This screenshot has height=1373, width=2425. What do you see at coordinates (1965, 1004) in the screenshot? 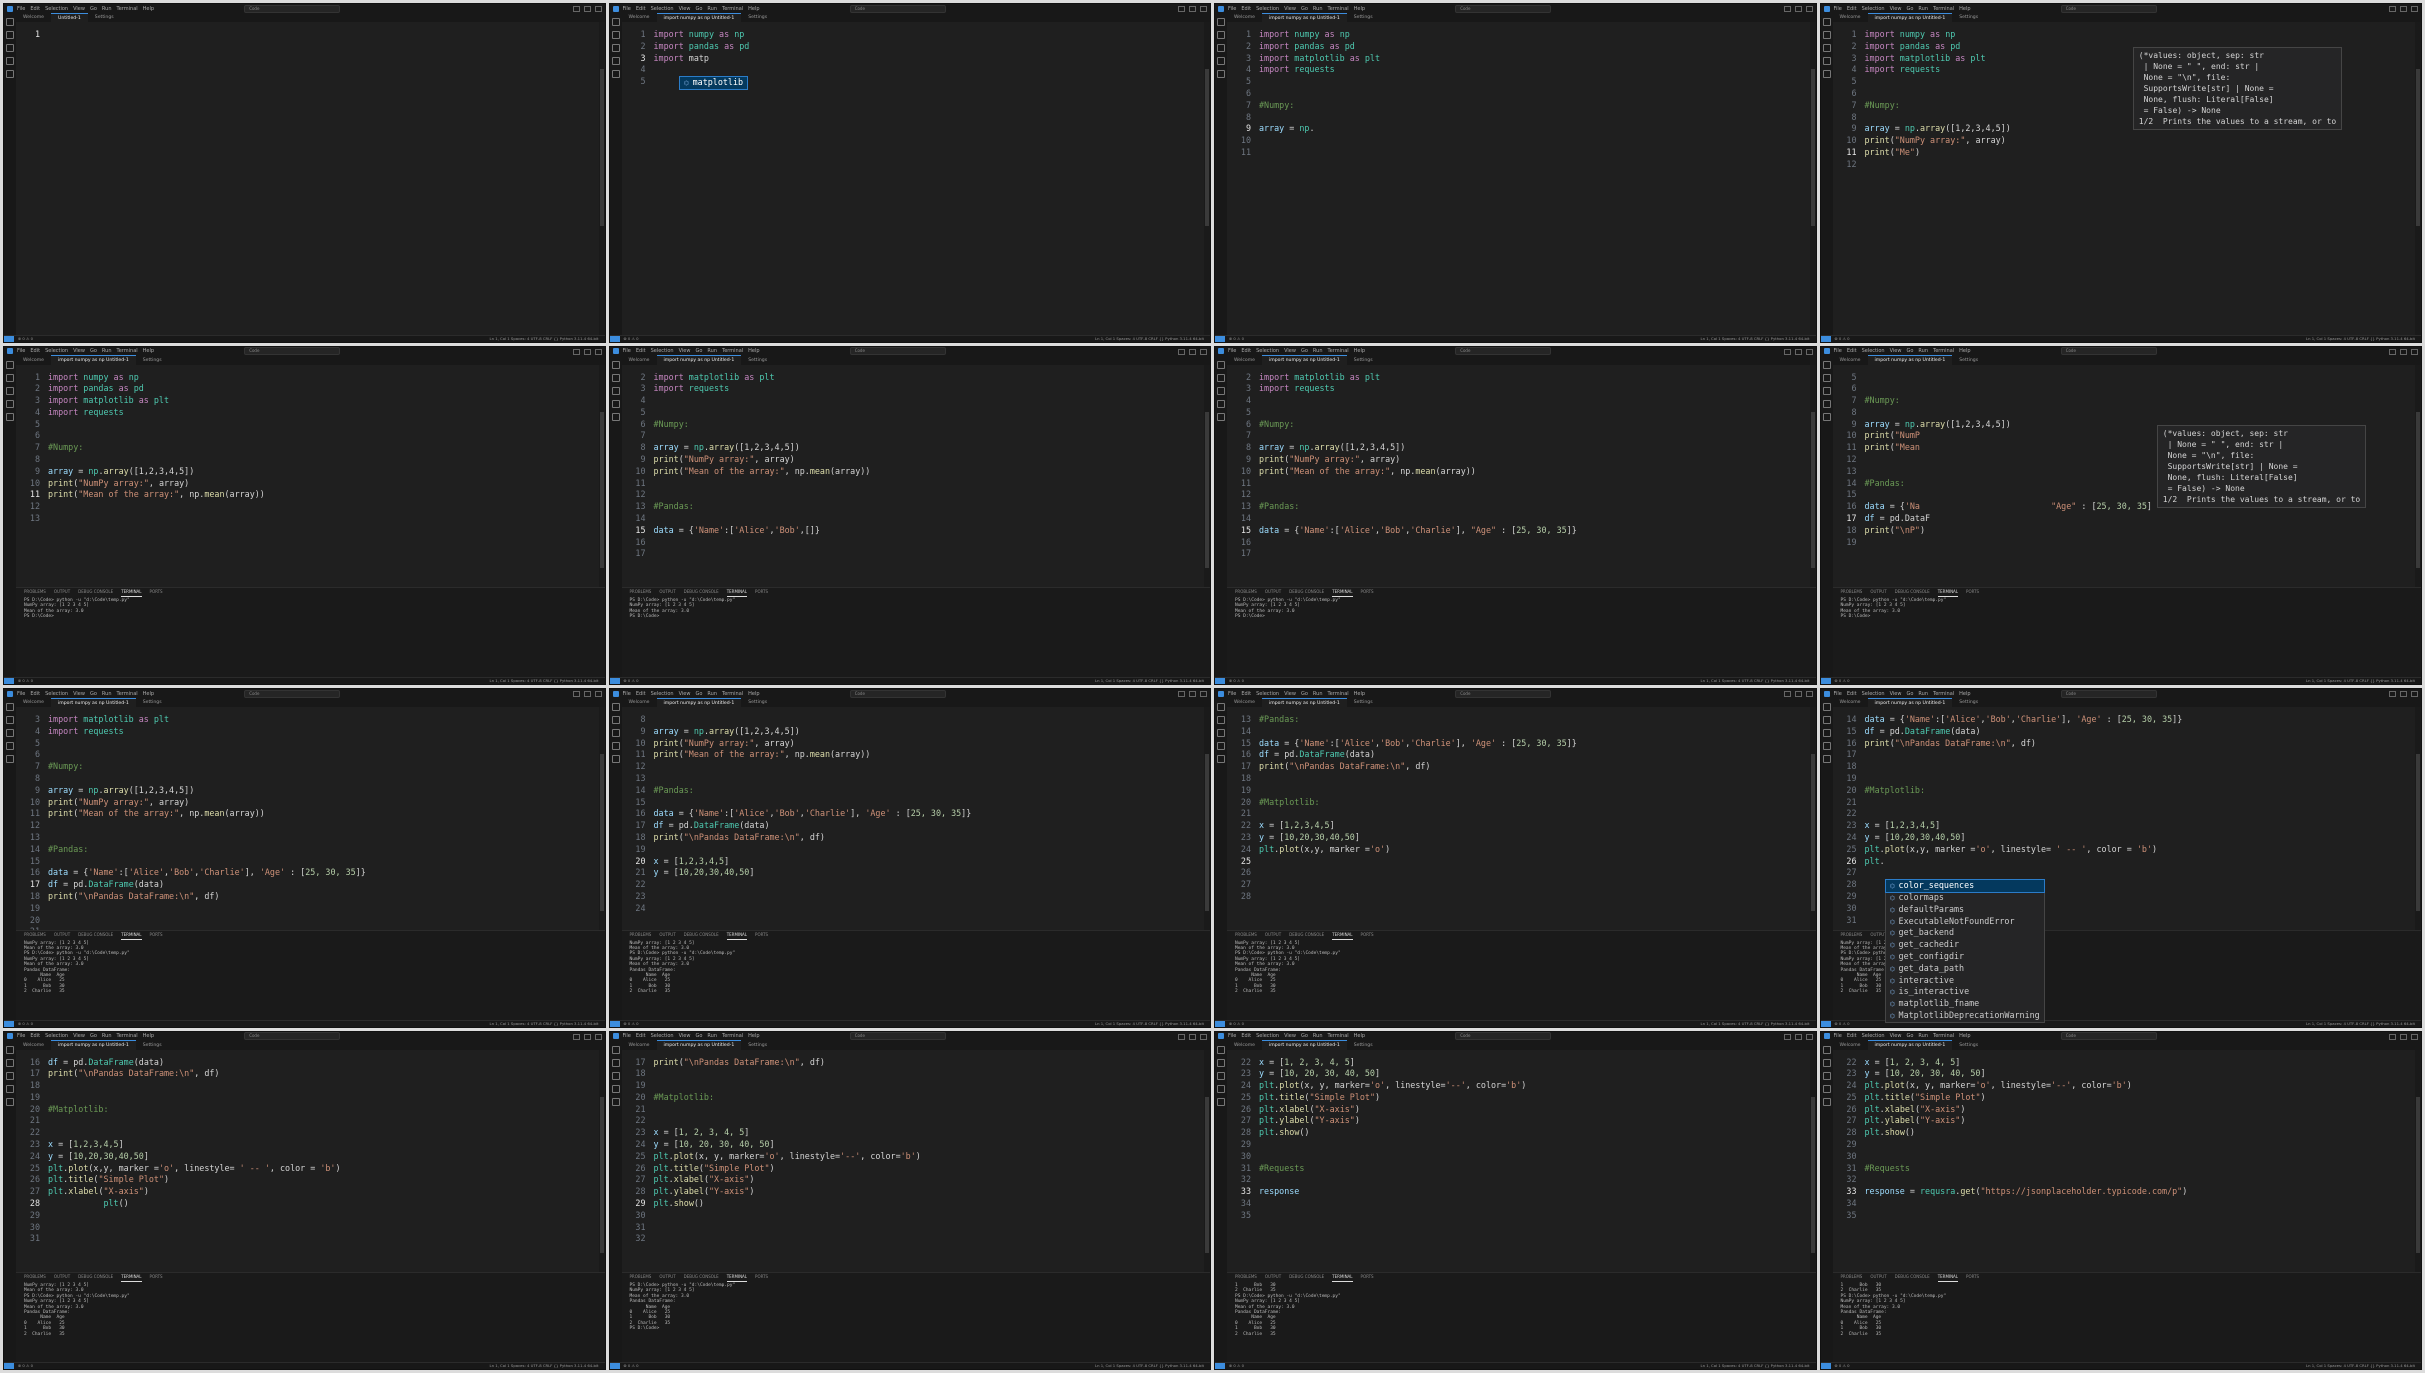
I see `suggestion-item: matplotlib_fname` at bounding box center [1965, 1004].